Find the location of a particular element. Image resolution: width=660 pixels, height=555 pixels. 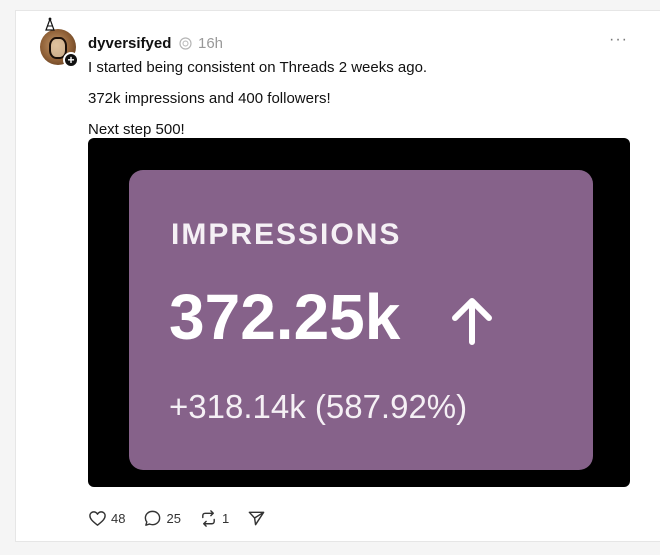

impressions-change: +318.14k (587.92%) is located at coordinates (318, 406).